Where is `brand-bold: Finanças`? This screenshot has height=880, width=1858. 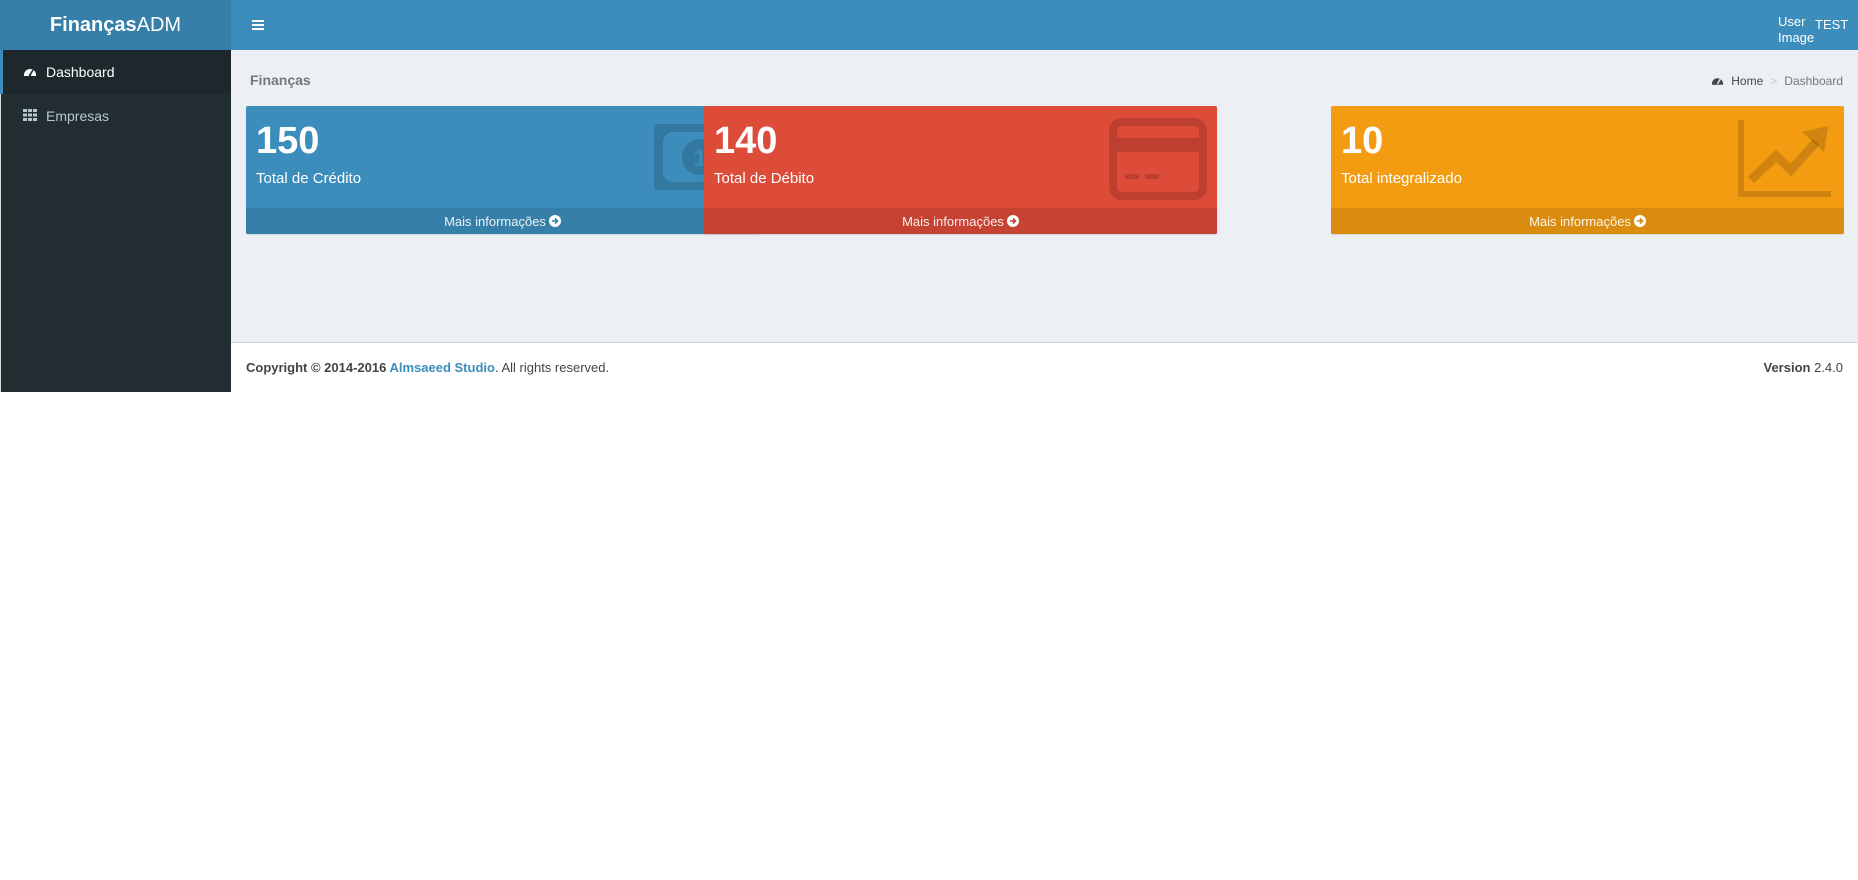 brand-bold: Finanças is located at coordinates (93, 24).